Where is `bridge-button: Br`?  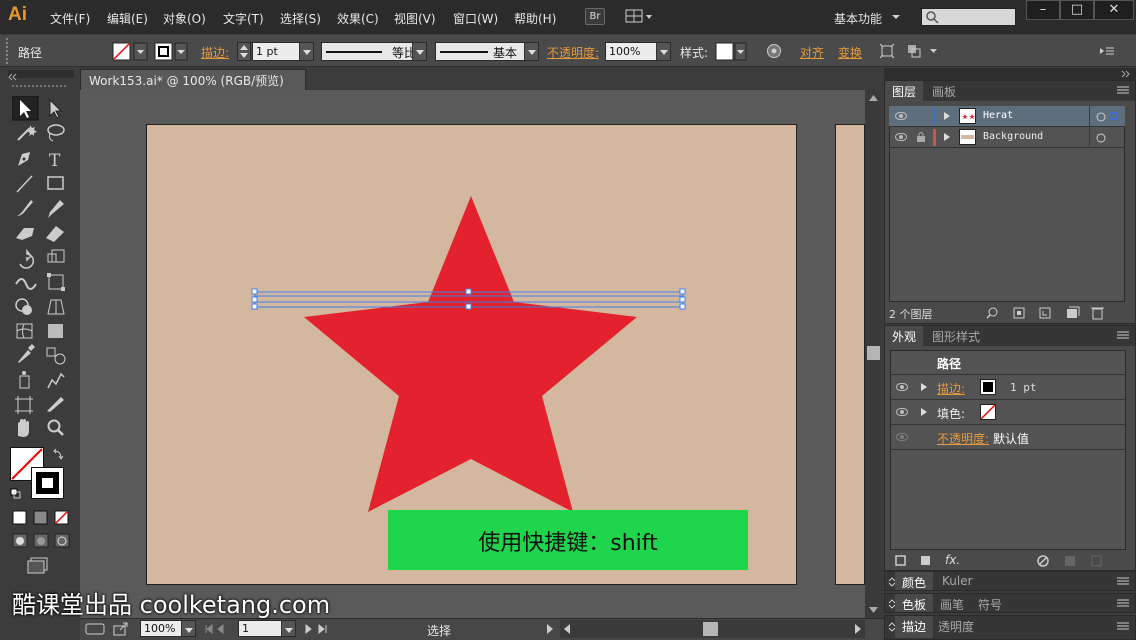 bridge-button: Br is located at coordinates (595, 16).